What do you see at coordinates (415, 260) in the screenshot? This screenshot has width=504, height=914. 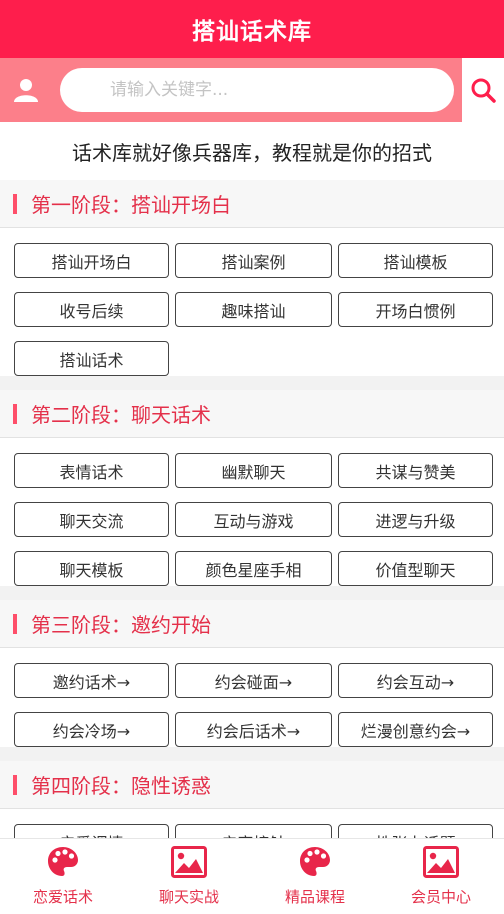 I see `topic-button: 搭讪模板` at bounding box center [415, 260].